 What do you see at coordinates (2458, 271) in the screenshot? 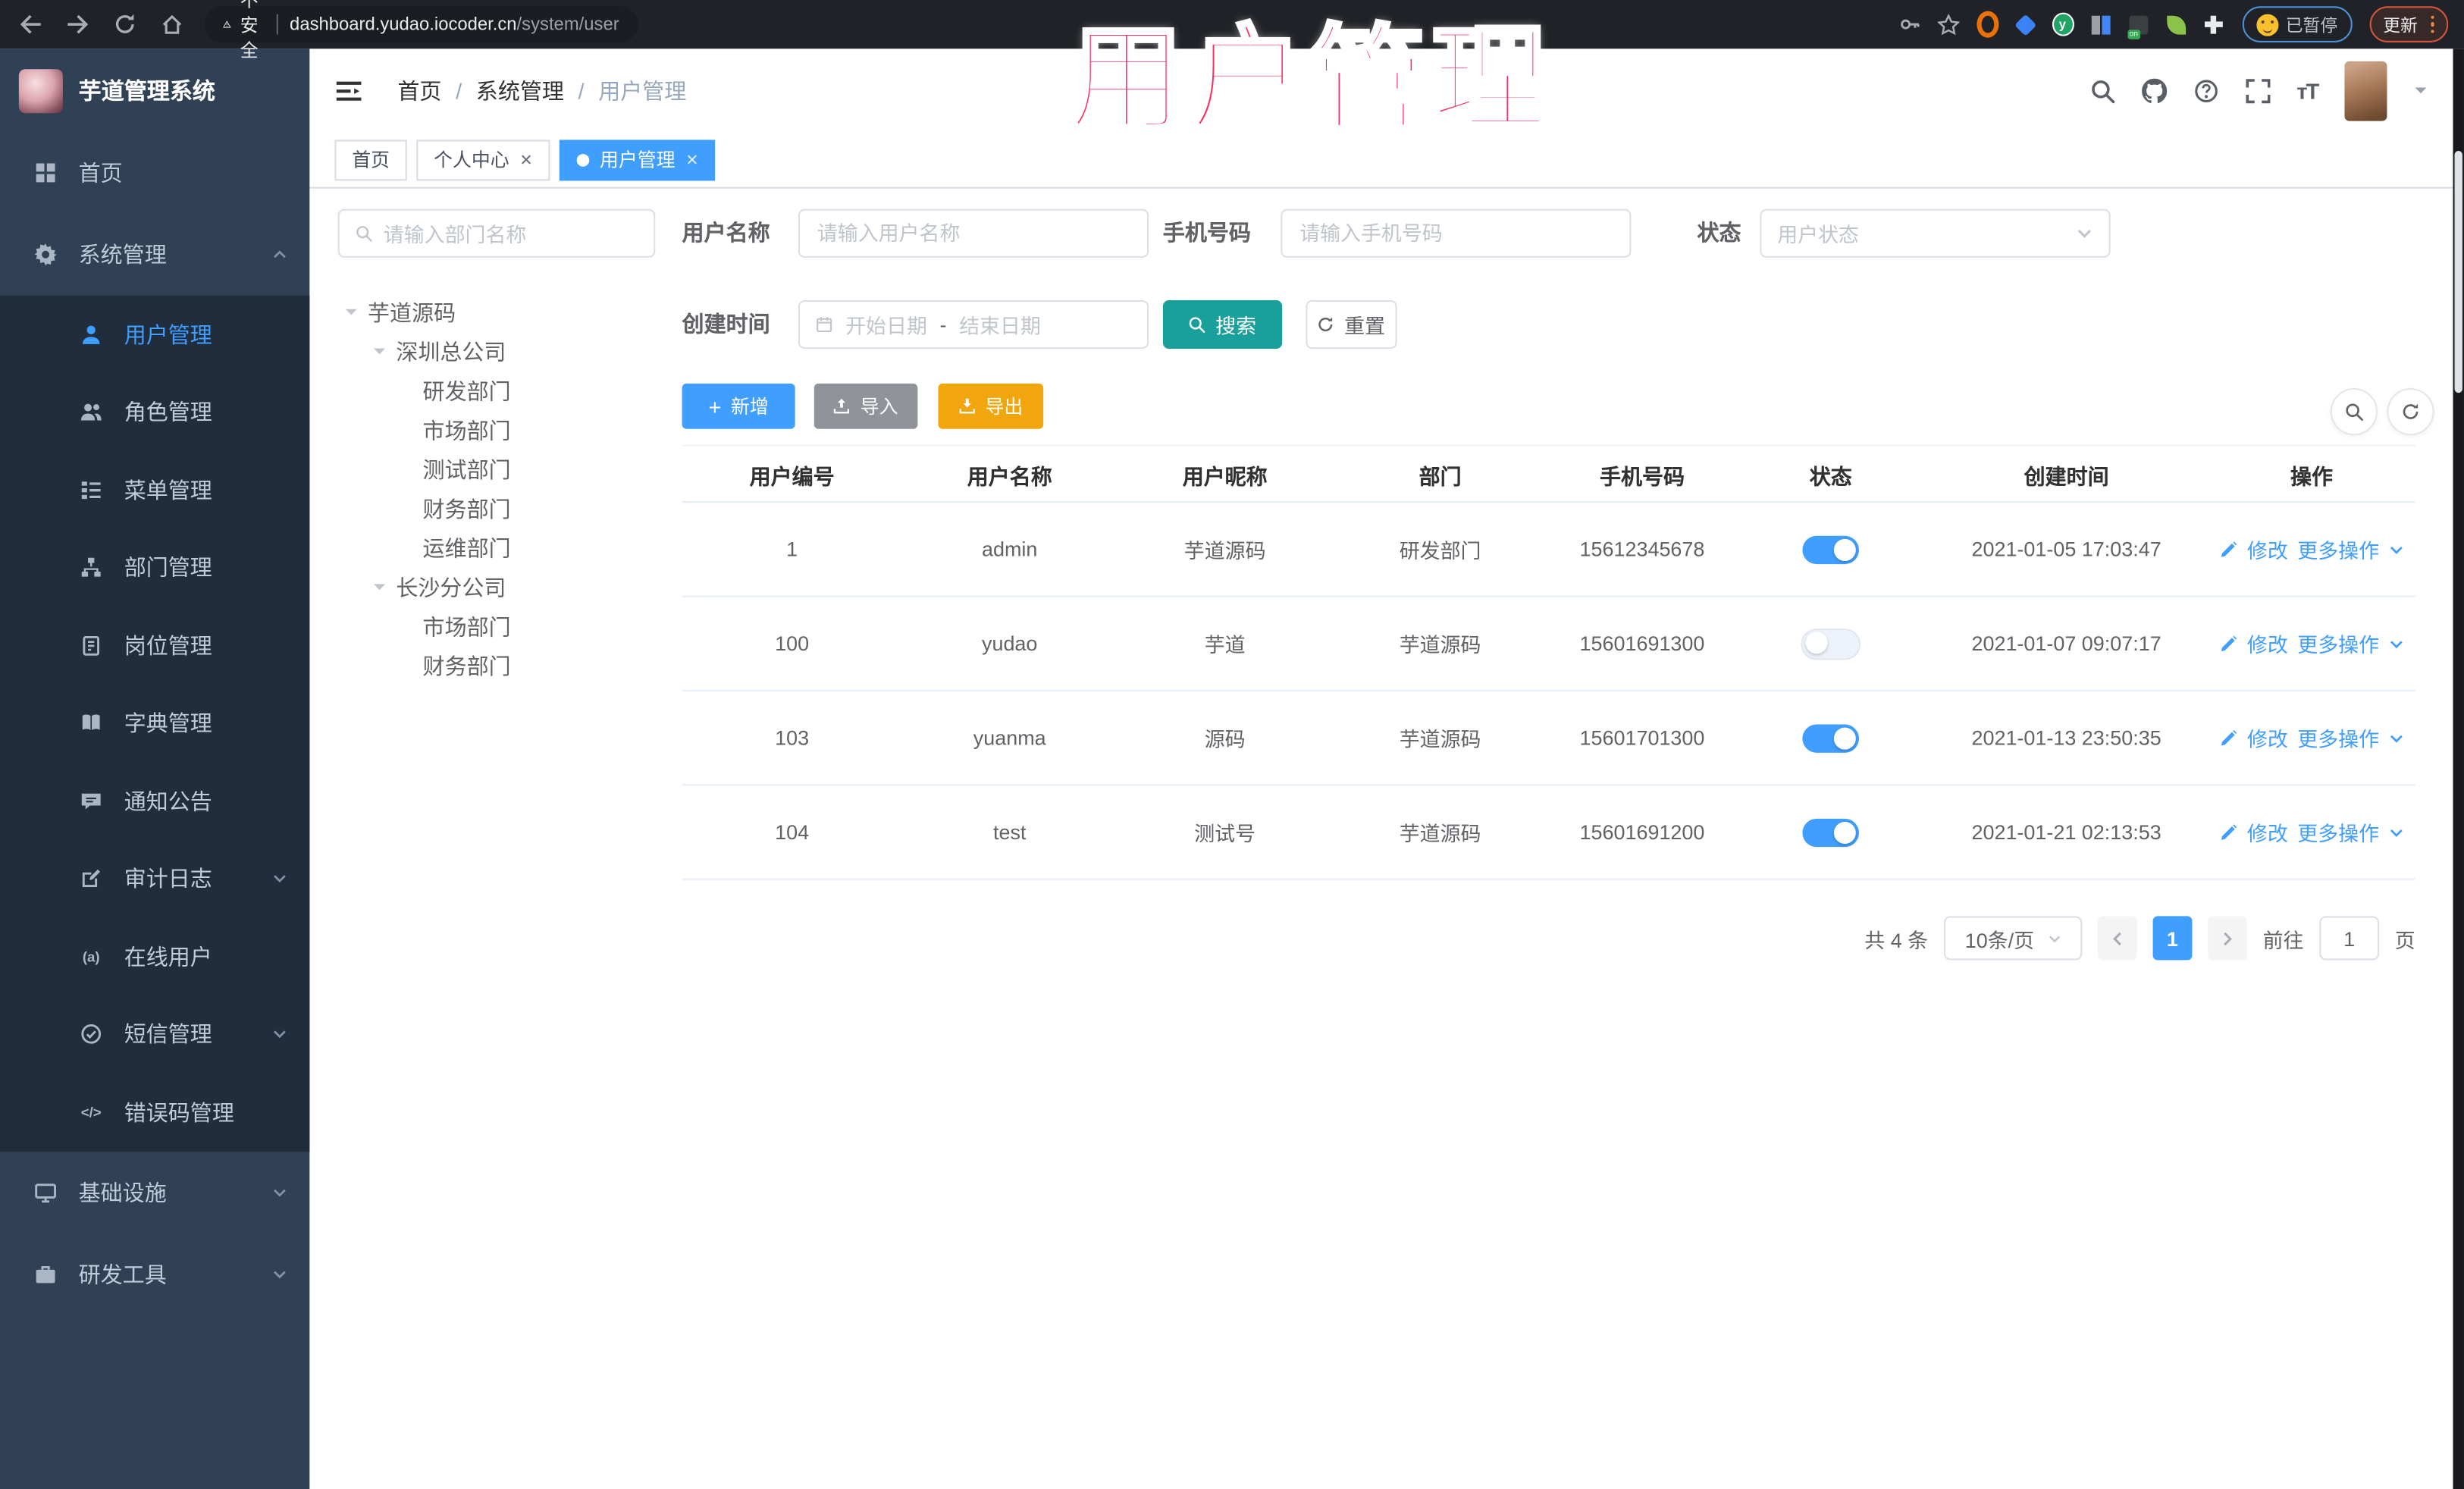
I see `scrollbar-thumb` at bounding box center [2458, 271].